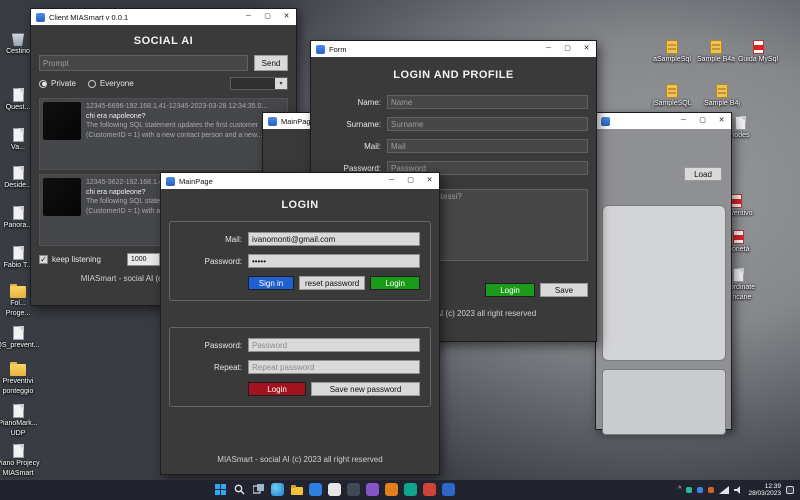 This screenshot has height=500, width=800. I want to click on repeat-password-field, so click(334, 367).